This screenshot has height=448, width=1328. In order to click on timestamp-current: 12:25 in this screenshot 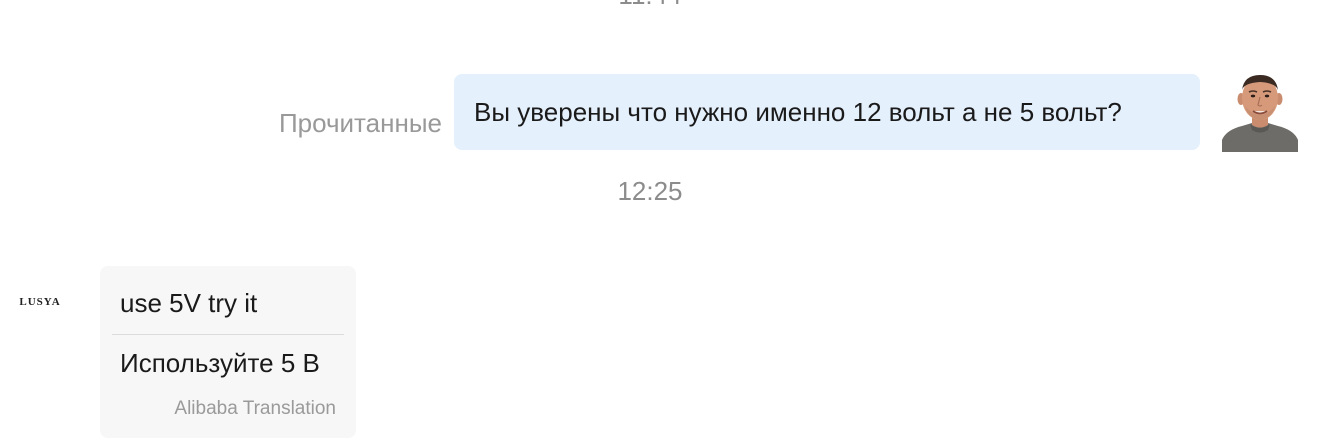, I will do `click(650, 191)`.